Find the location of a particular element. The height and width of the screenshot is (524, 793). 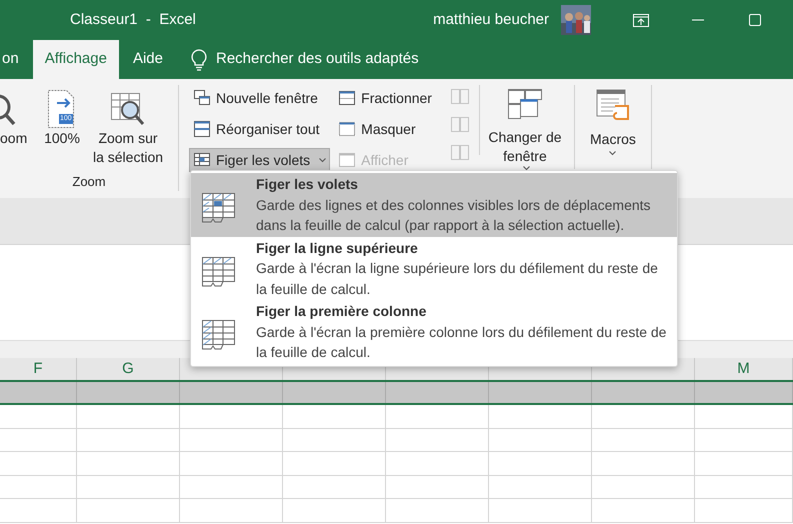

sync-scroll-icon is located at coordinates (460, 125).